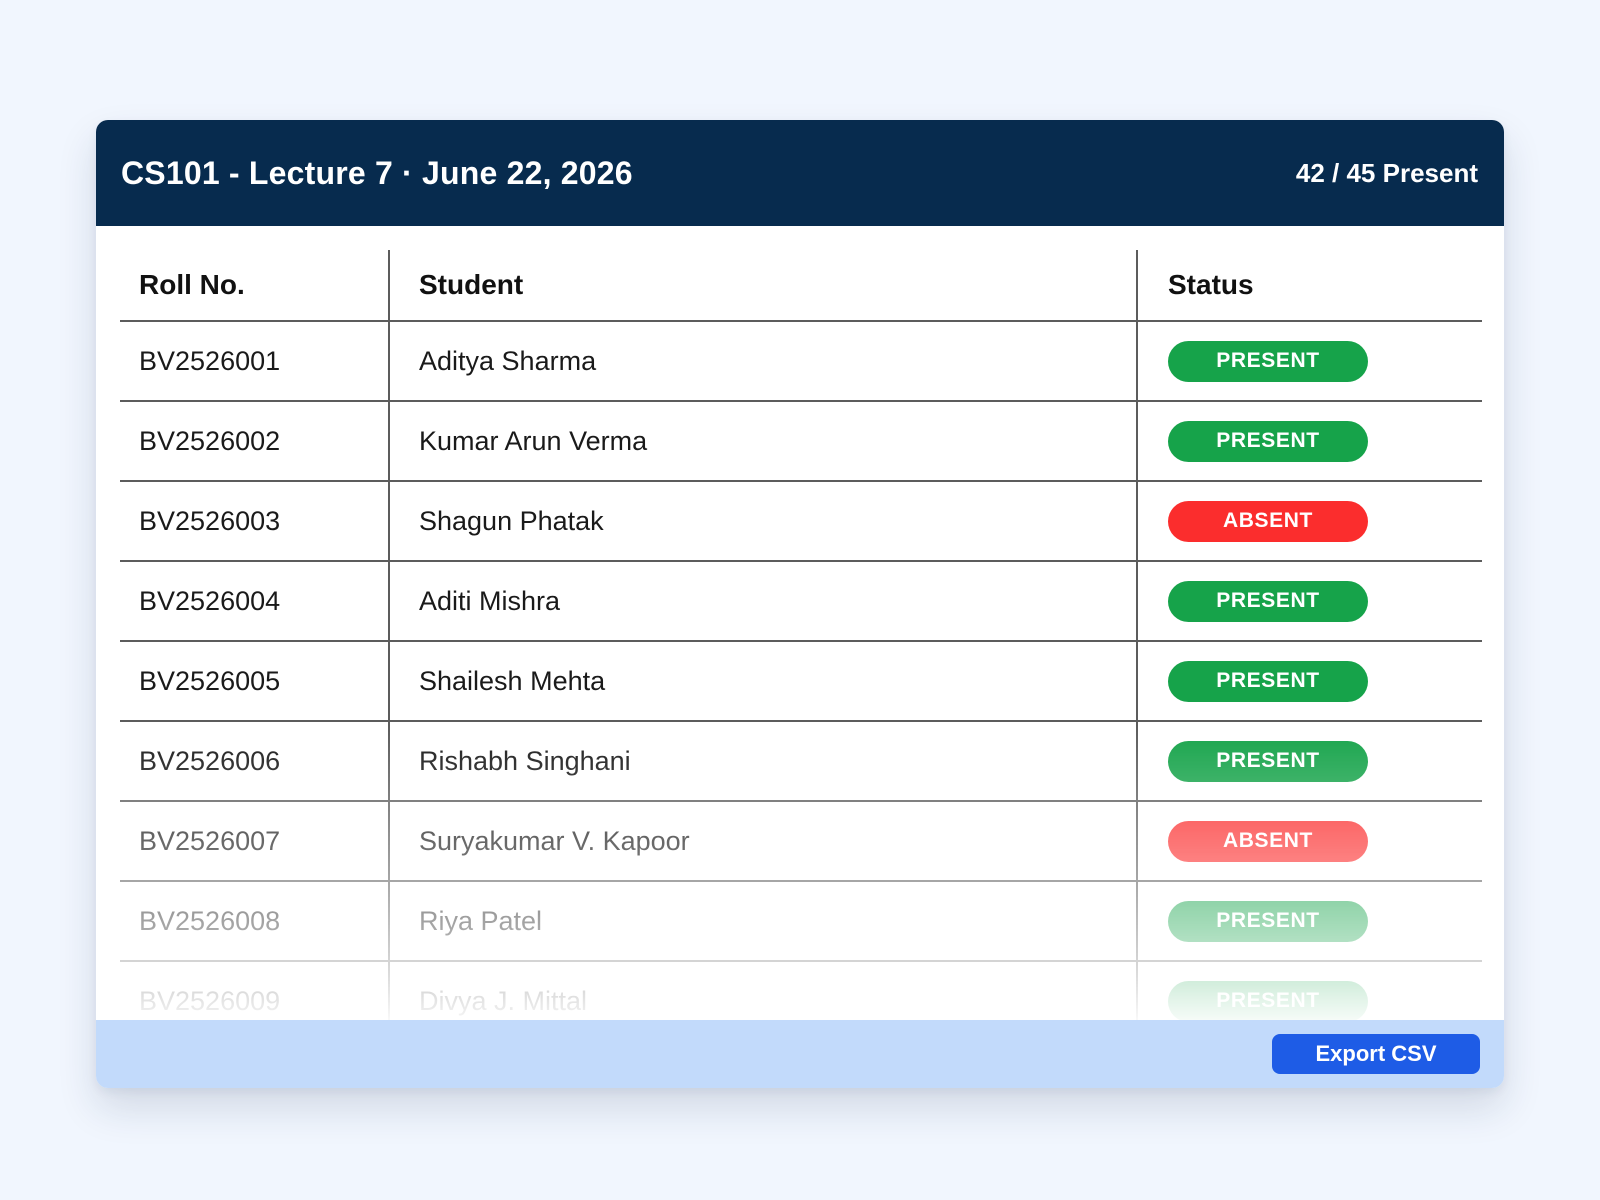  I want to click on table-row: BV2526007 Suryakumar V. Kapoor ABSENT, so click(801, 842).